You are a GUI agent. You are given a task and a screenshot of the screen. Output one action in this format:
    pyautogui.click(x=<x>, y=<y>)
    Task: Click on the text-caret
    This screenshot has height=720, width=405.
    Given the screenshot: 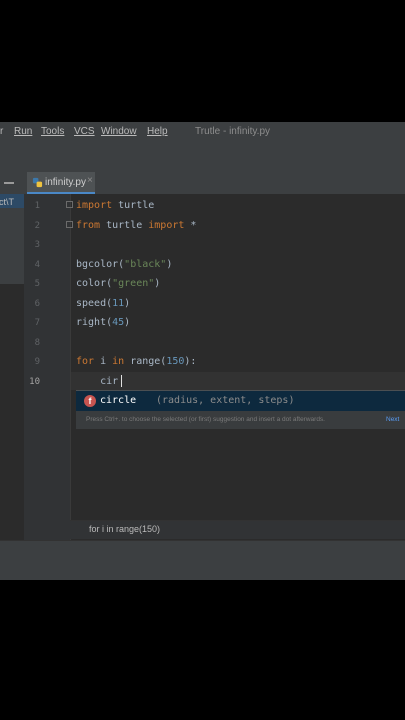 What is the action you would take?
    pyautogui.click(x=121, y=381)
    